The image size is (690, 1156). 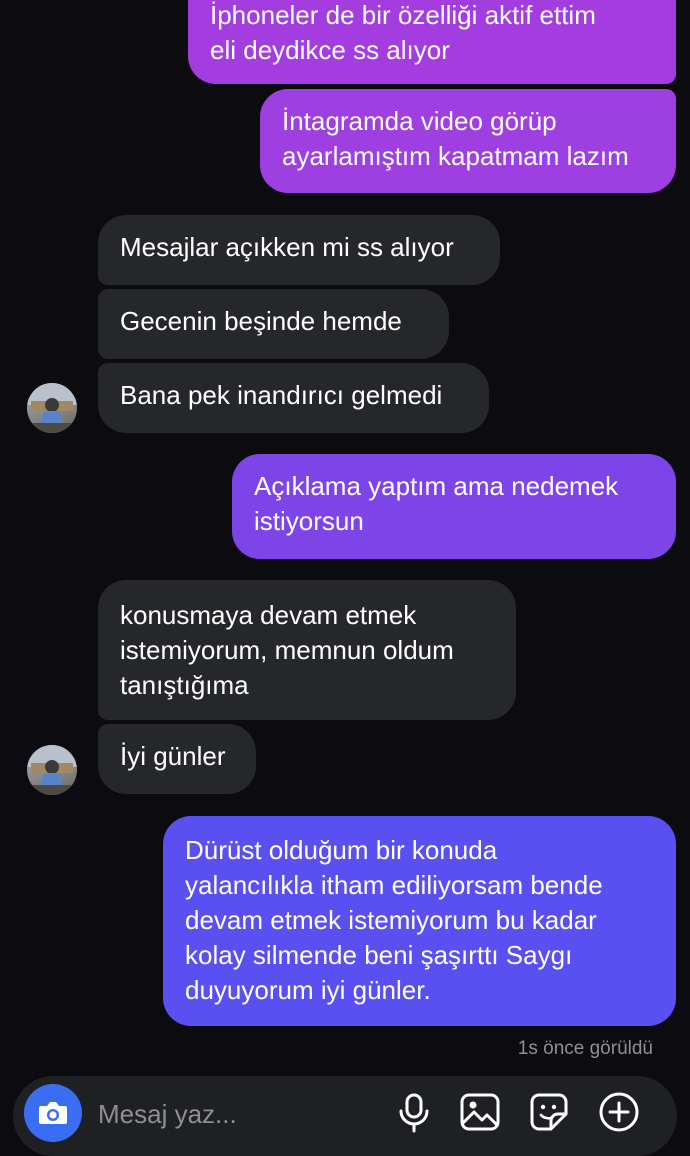 I want to click on gallery-button, so click(x=480, y=1112).